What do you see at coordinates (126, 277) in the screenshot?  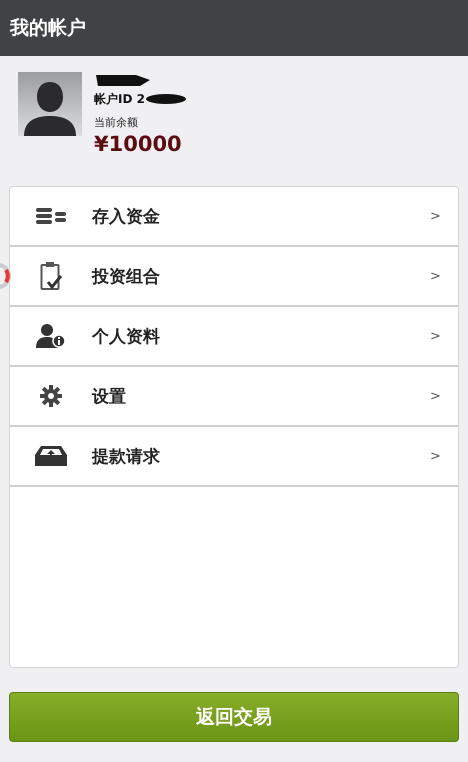 I see `menu-label: 投资组合` at bounding box center [126, 277].